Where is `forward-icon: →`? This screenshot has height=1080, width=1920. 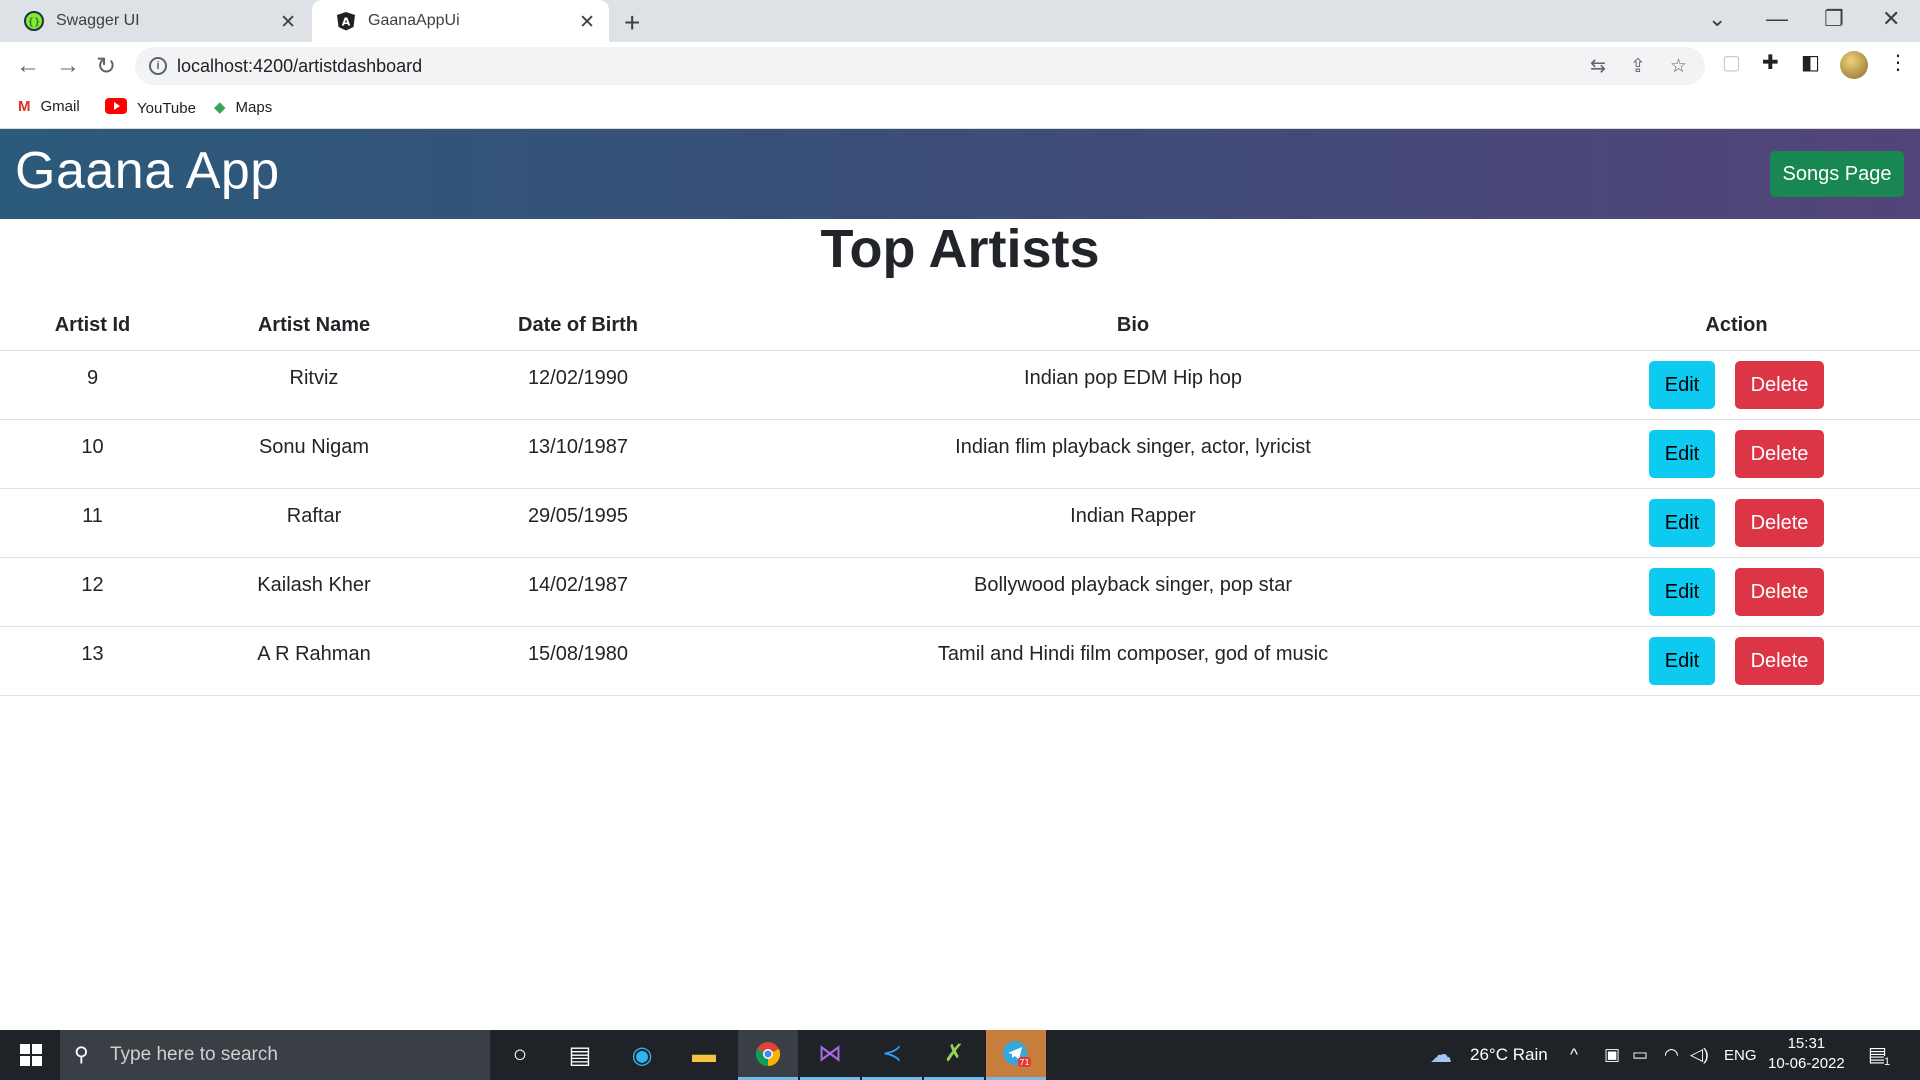
forward-icon: → is located at coordinates (68, 66).